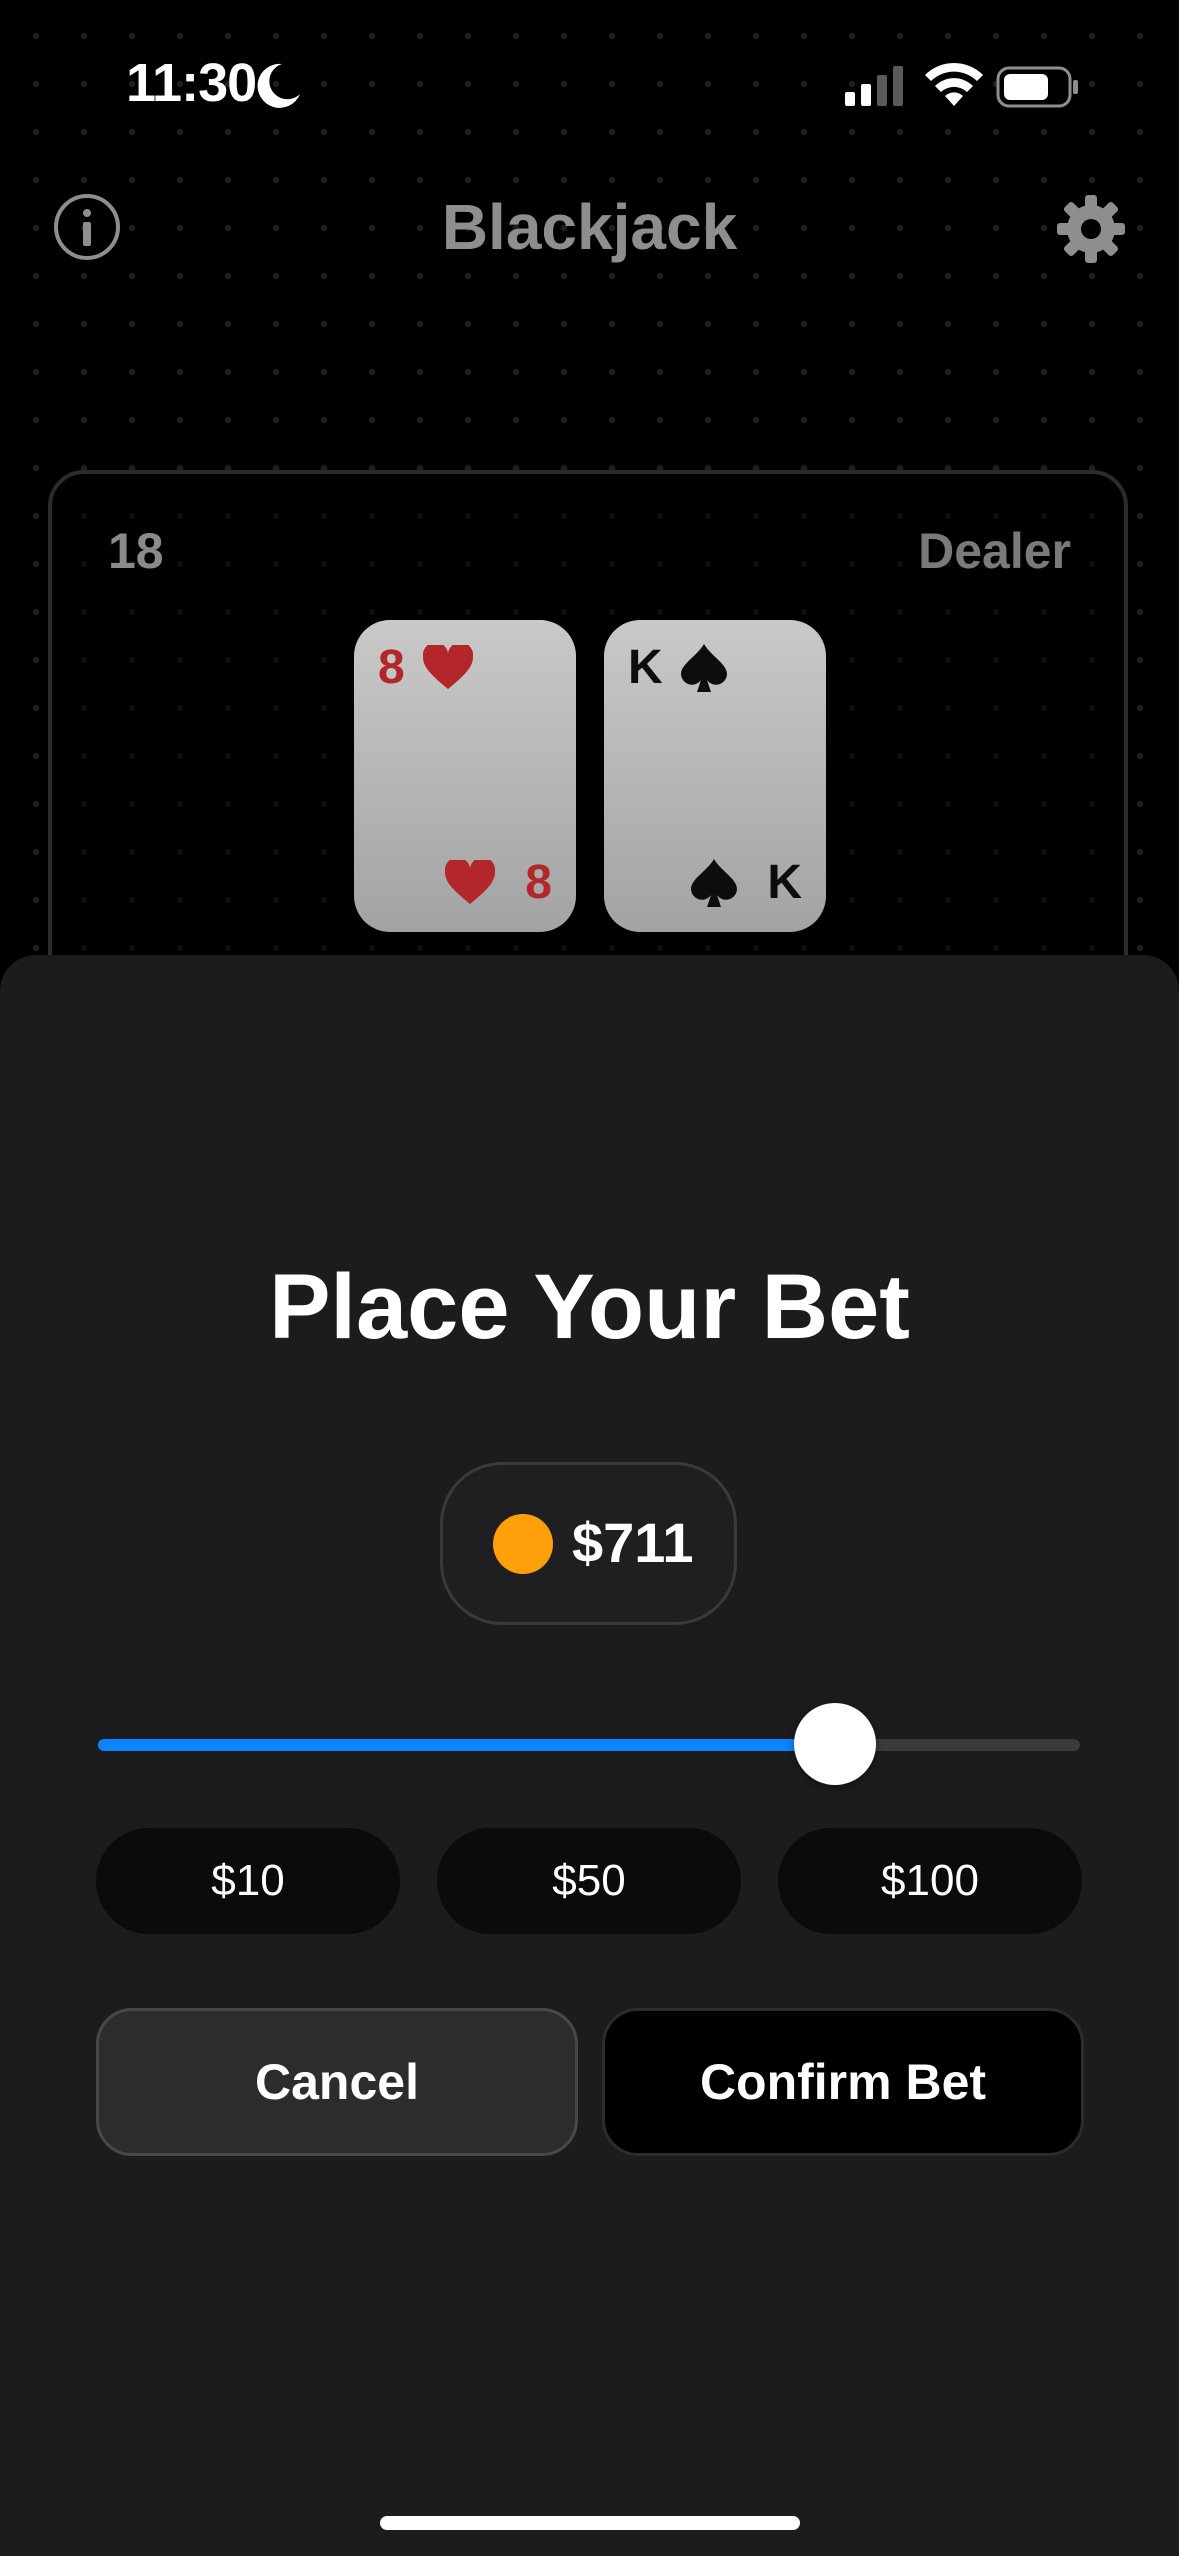  I want to click on bet-slider-thumb, so click(834, 1744).